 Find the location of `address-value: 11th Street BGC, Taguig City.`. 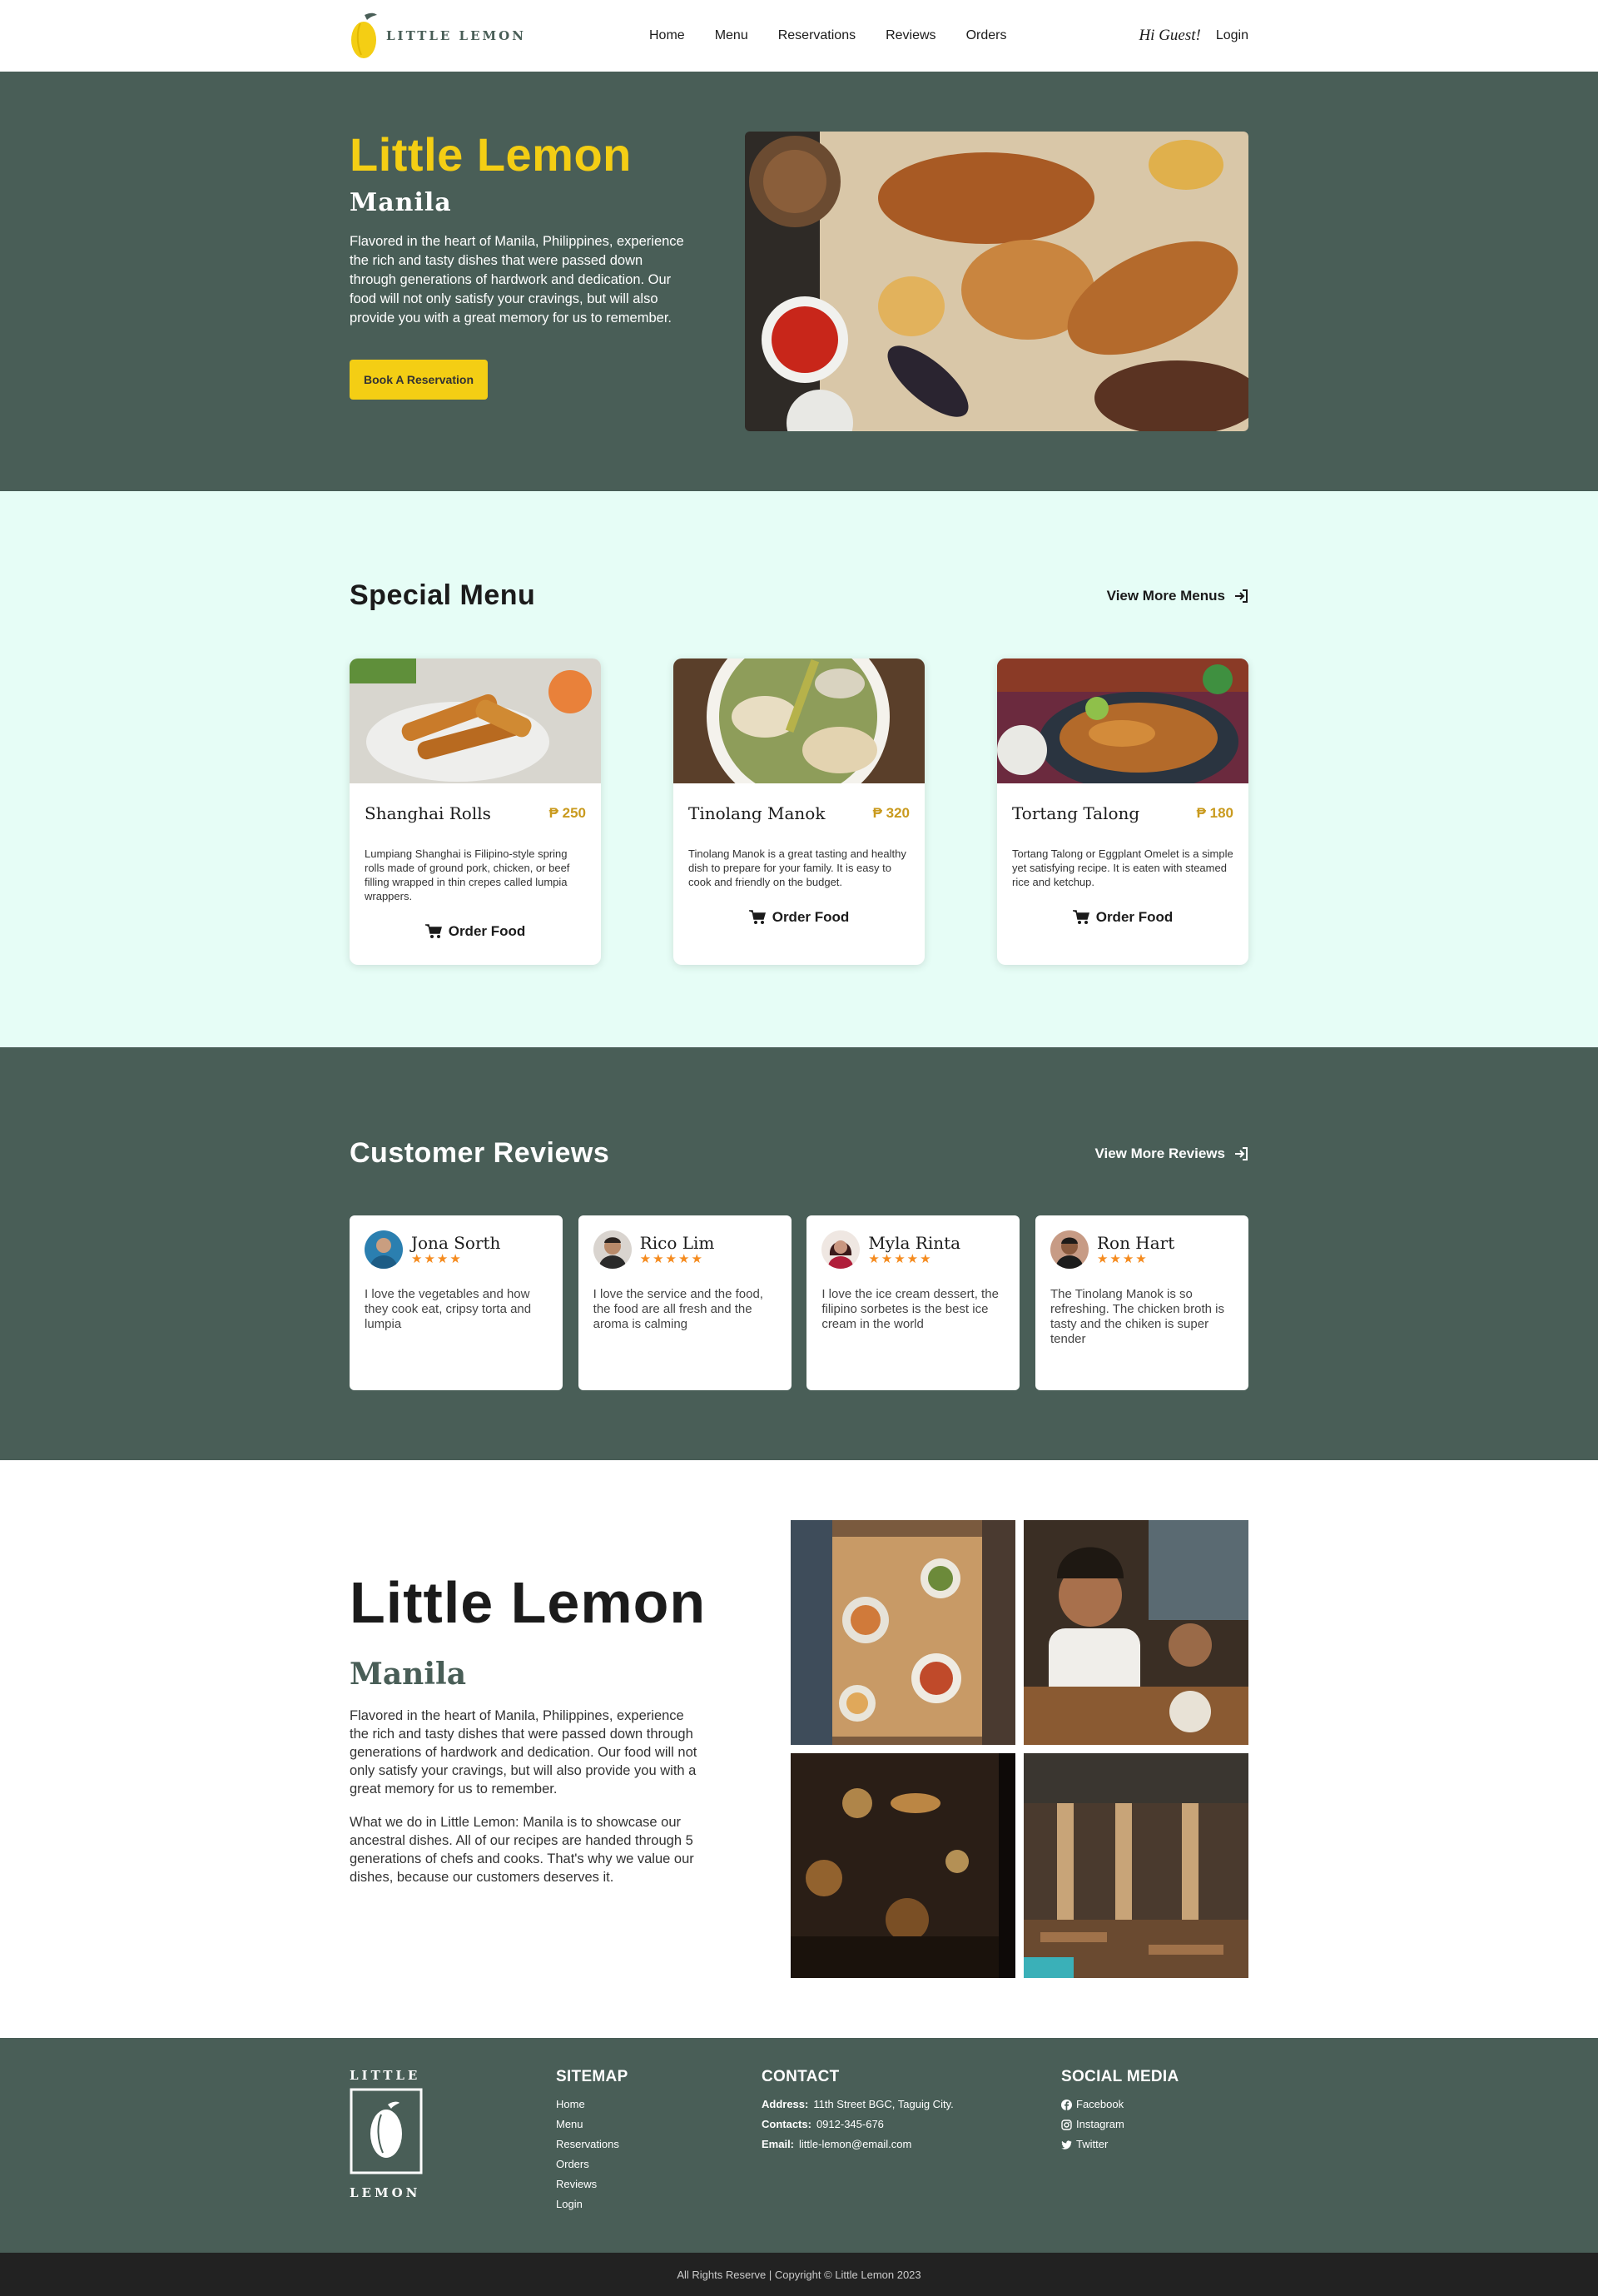

address-value: 11th Street BGC, Taguig City. is located at coordinates (883, 2104).